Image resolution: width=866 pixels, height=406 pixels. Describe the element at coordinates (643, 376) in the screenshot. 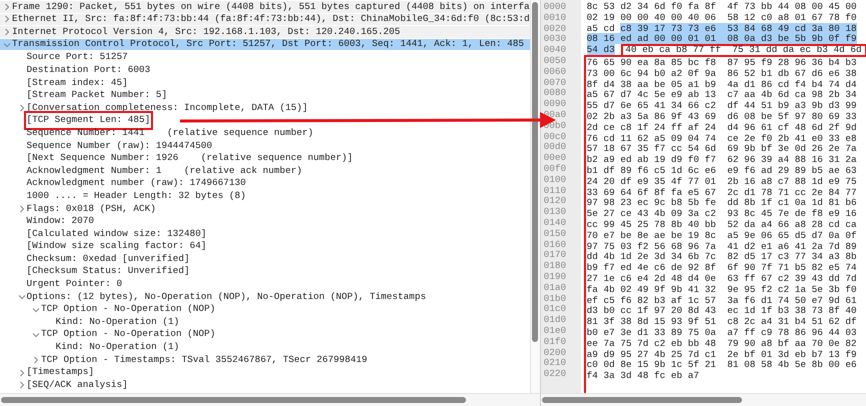

I see `hex-bytes: f4 3a 3d 48 fc eb a7` at that location.